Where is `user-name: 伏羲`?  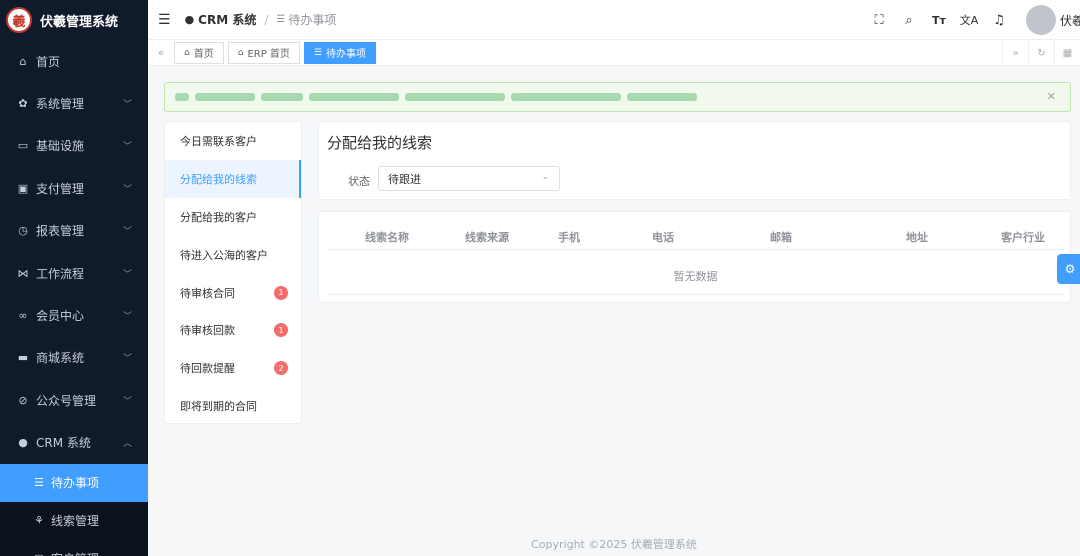
user-name: 伏羲 is located at coordinates (1070, 20).